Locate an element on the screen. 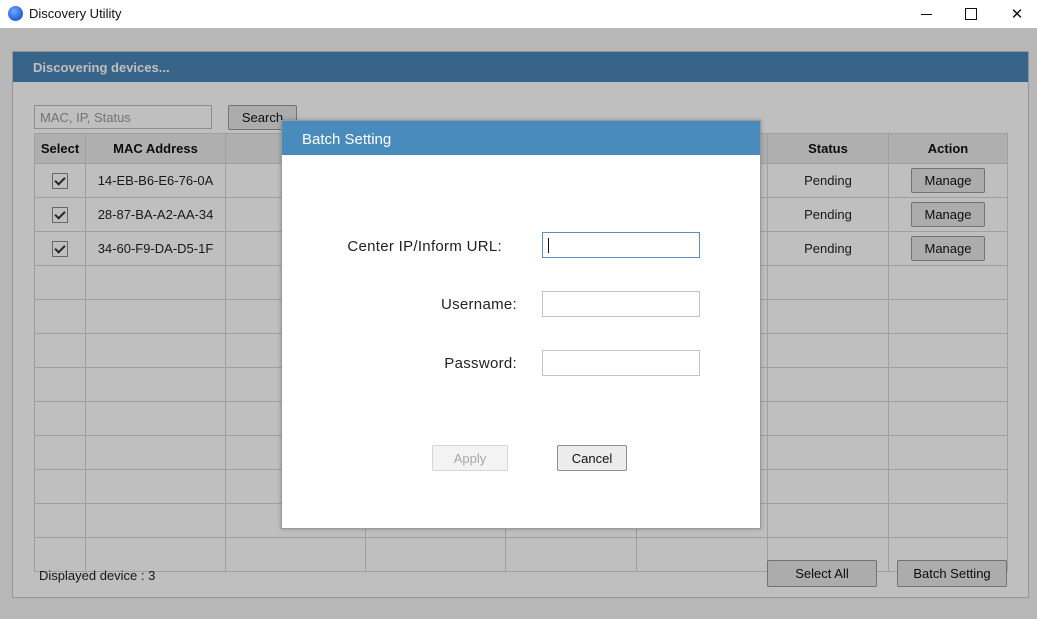 Image resolution: width=1037 pixels, height=619 pixels. maximize-icon is located at coordinates (971, 14).